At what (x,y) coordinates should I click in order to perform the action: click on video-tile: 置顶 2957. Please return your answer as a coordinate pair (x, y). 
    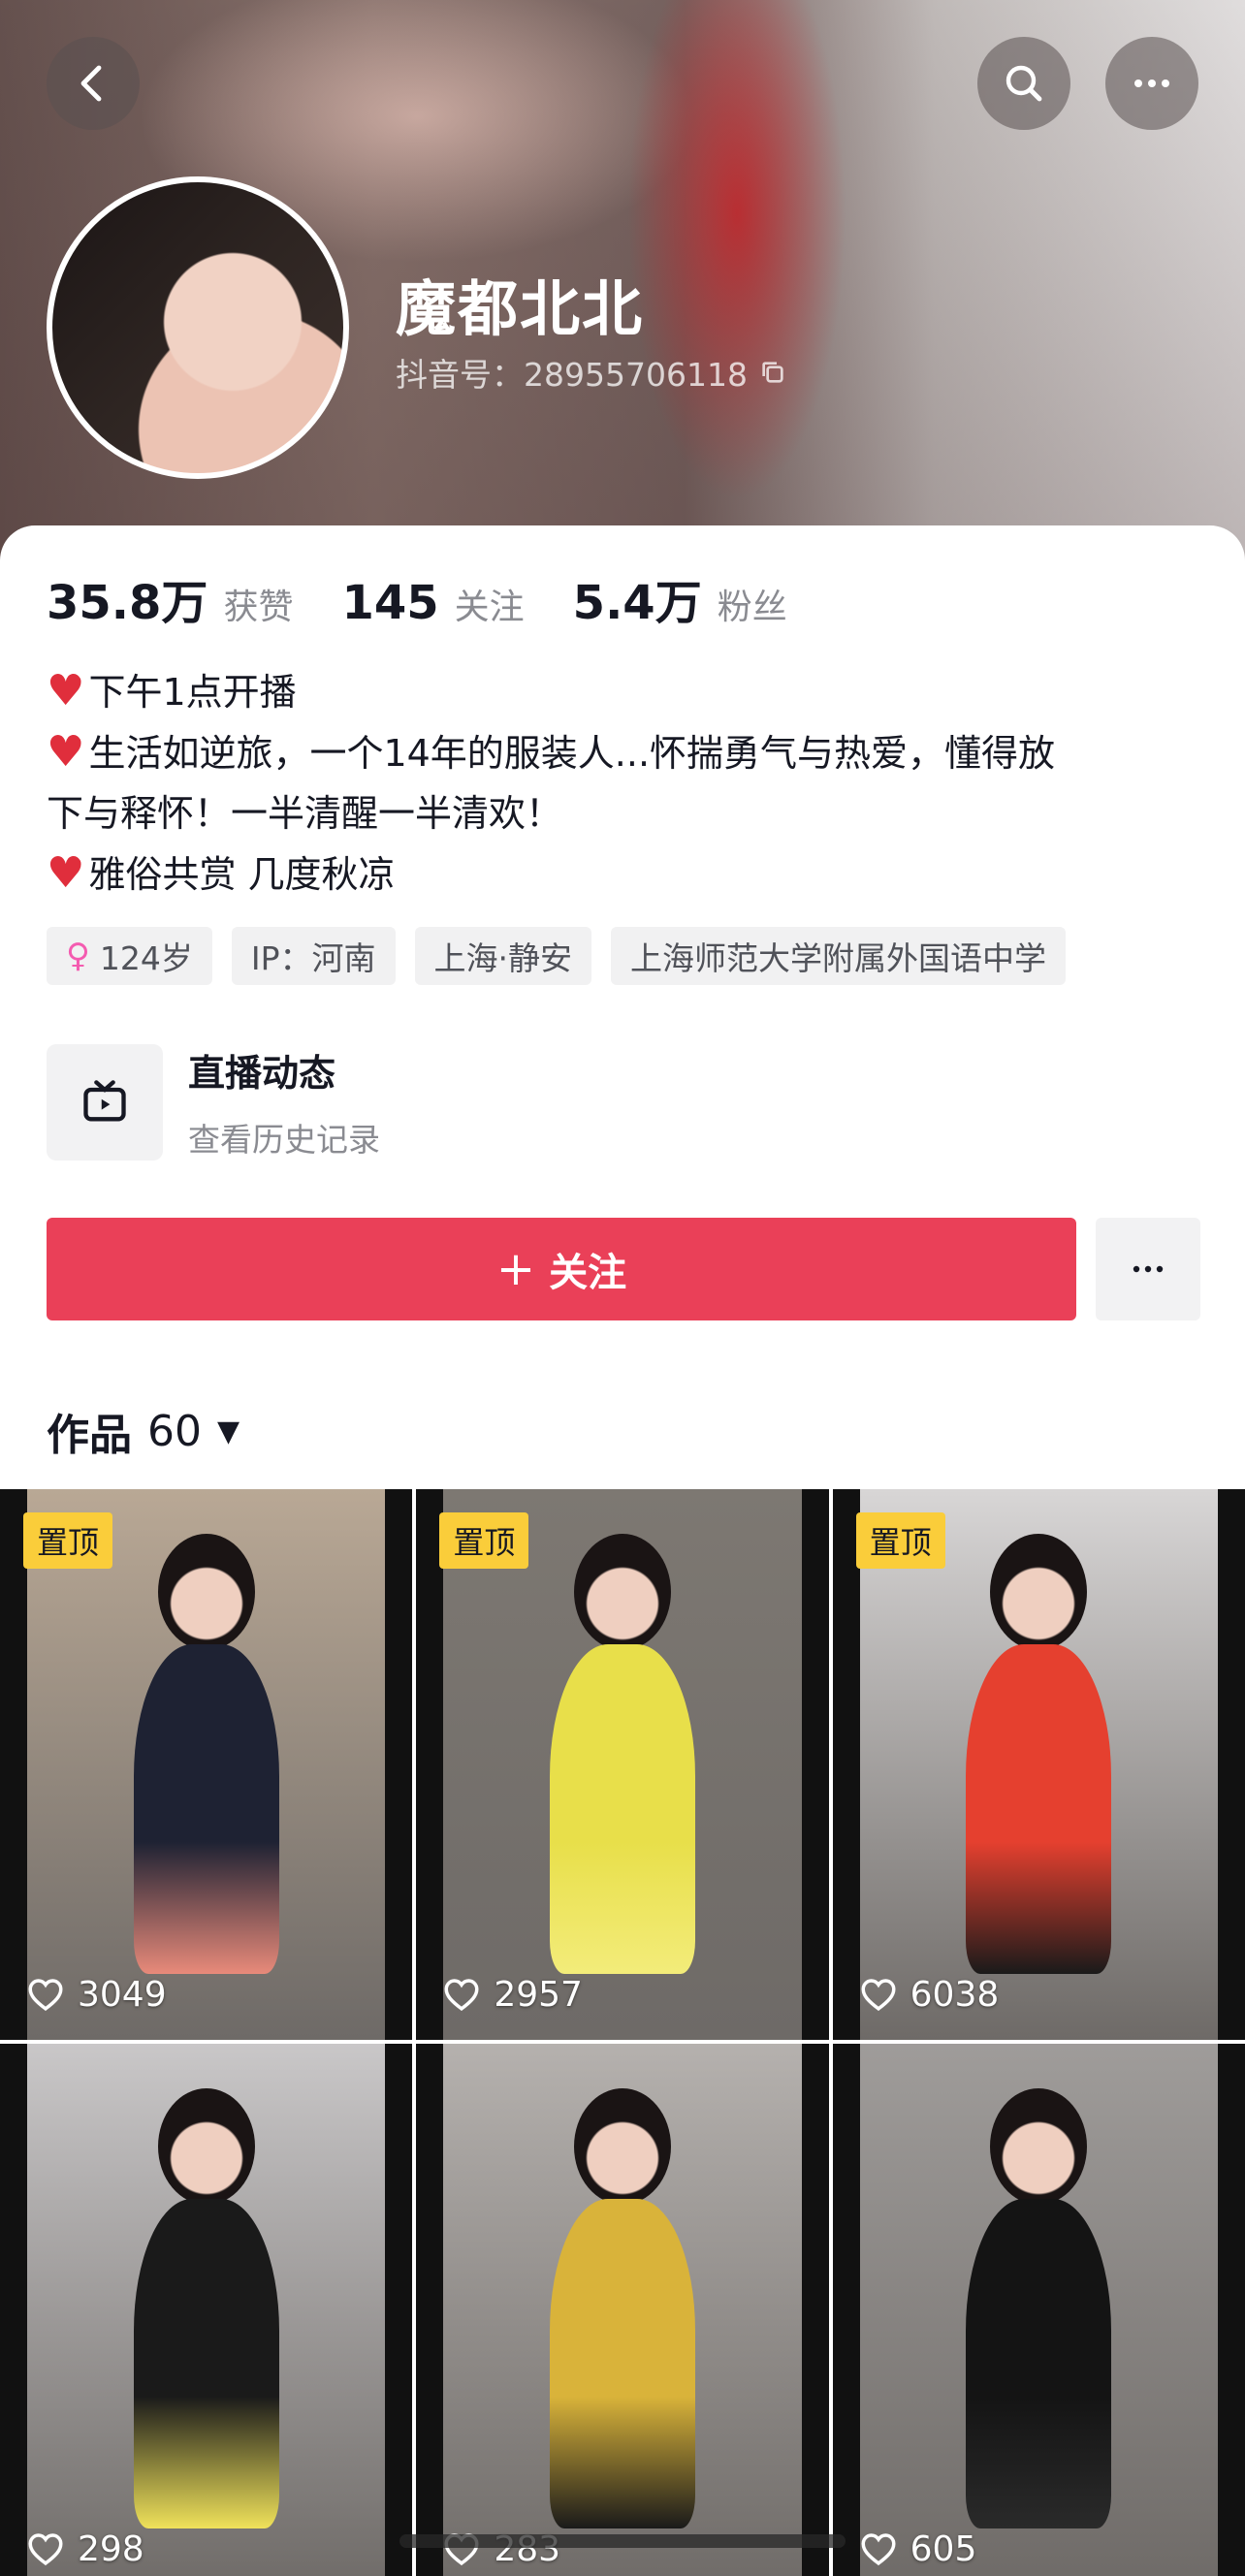
    Looking at the image, I should click on (622, 1765).